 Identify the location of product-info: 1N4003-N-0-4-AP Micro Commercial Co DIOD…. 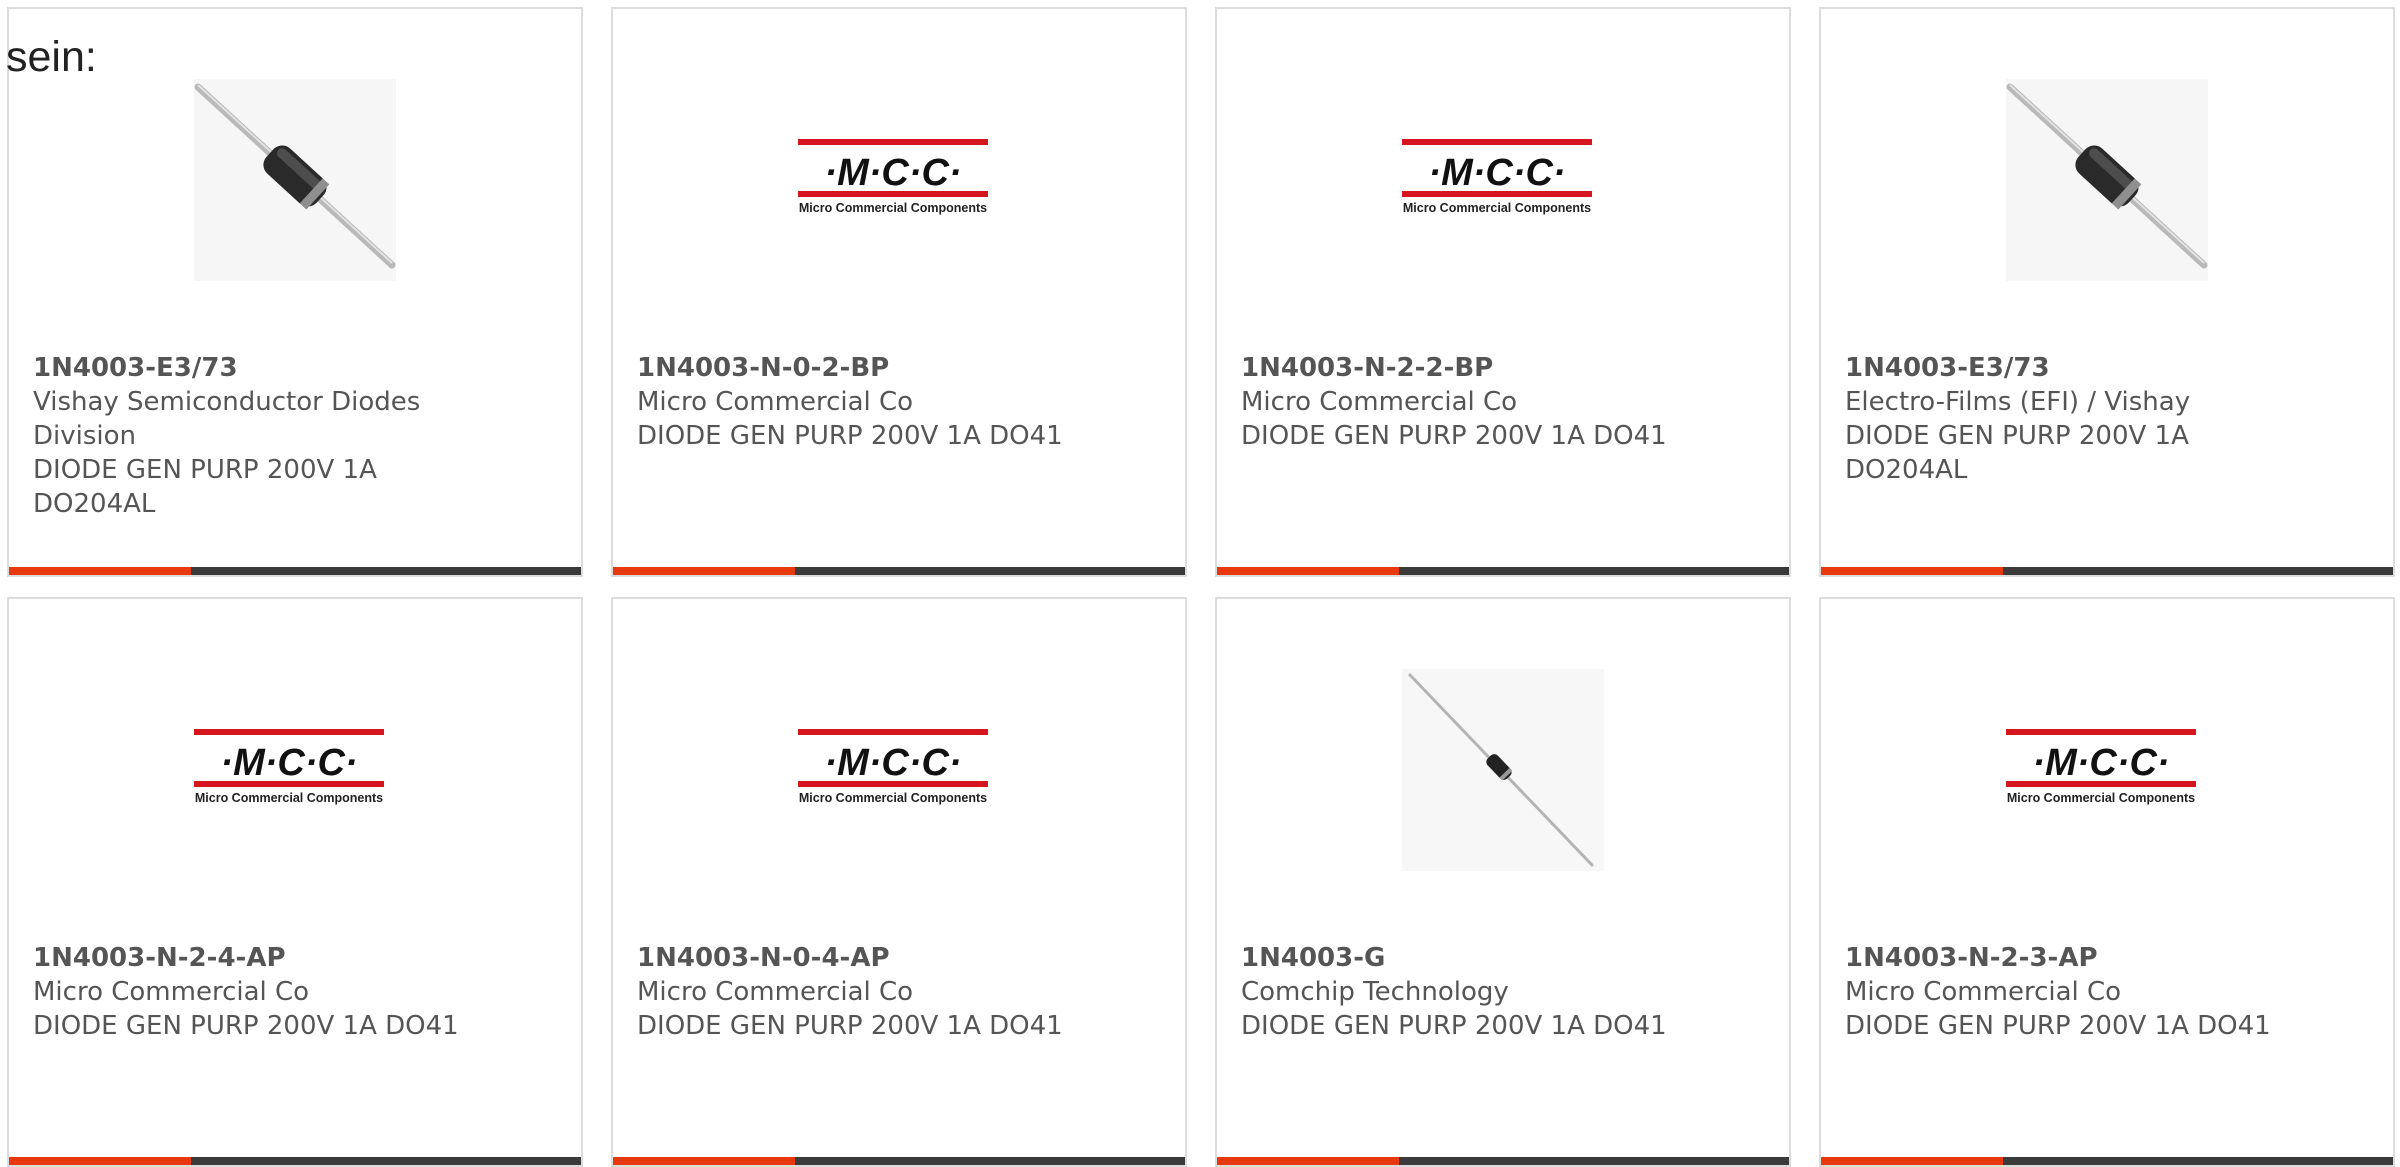
(899, 992).